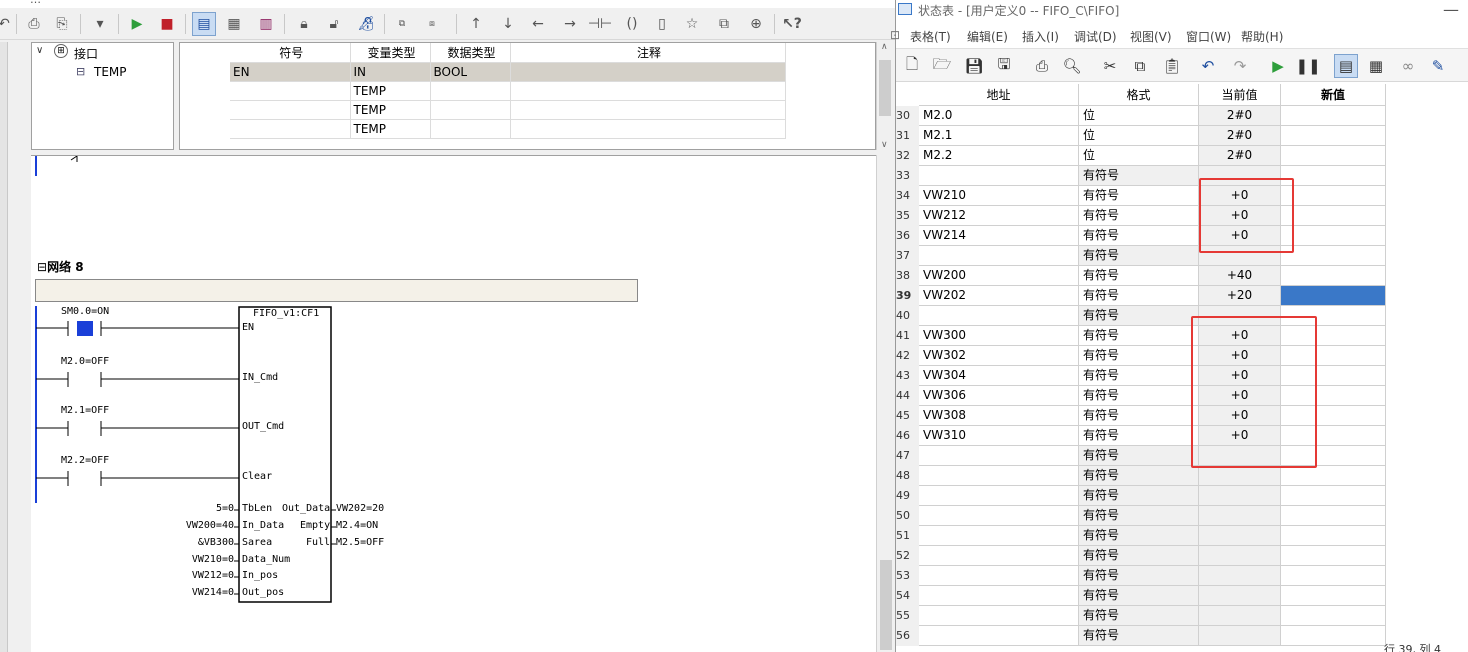 Image resolution: width=1468 pixels, height=652 pixels. What do you see at coordinates (402, 24) in the screenshot?
I see `insert-network-icon: ⧉` at bounding box center [402, 24].